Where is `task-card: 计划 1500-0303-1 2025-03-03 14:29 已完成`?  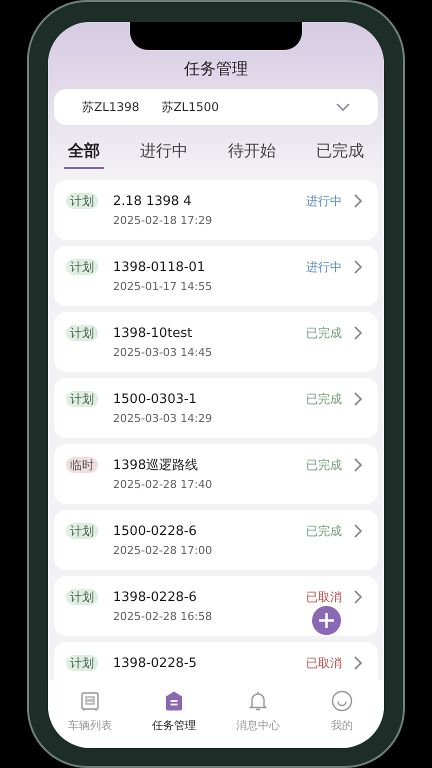 task-card: 计划 1500-0303-1 2025-03-03 14:29 已完成 is located at coordinates (216, 408).